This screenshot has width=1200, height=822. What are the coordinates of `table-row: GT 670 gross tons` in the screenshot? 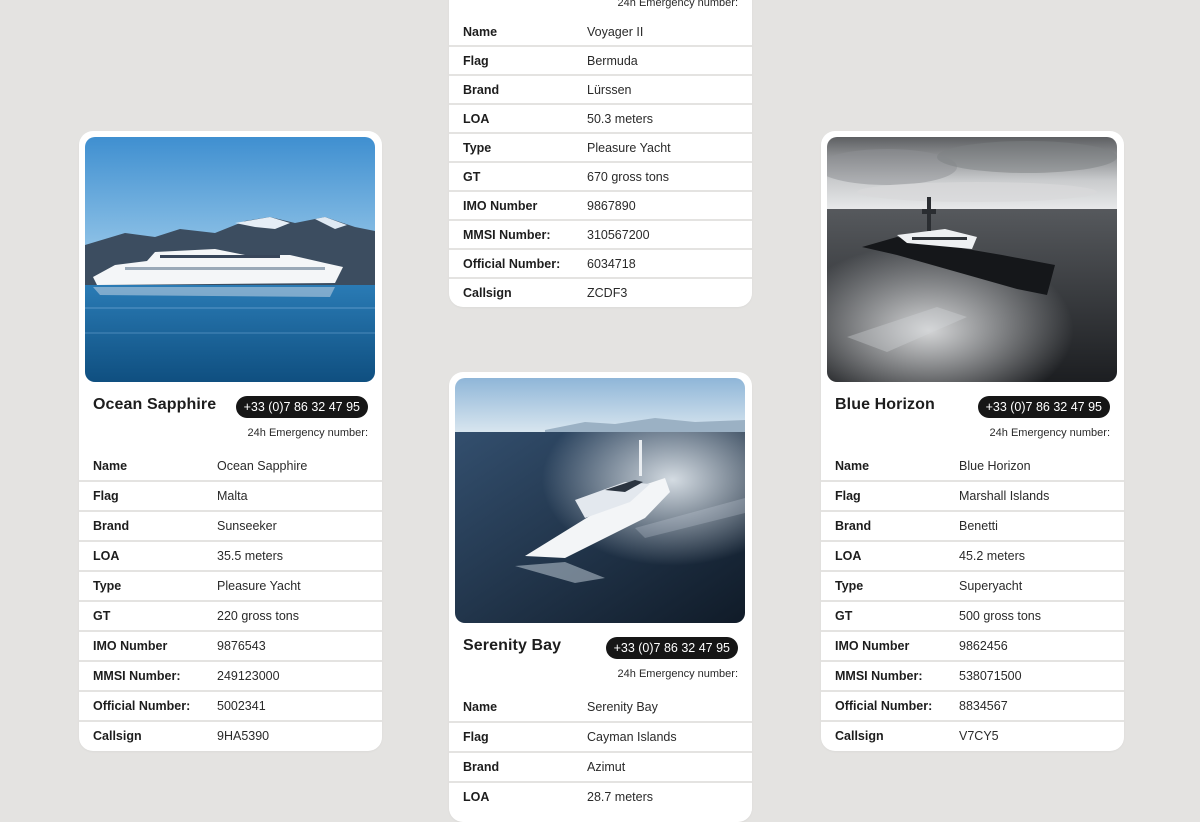 It's located at (600, 176).